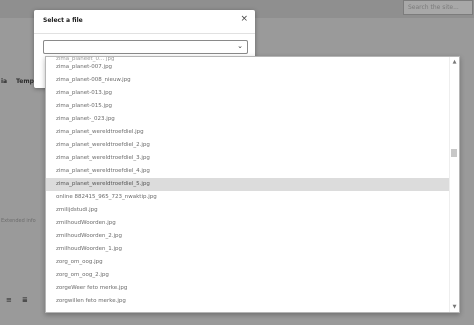 Image resolution: width=474 pixels, height=325 pixels. What do you see at coordinates (248, 236) in the screenshot?
I see `file-option: zmilhoudWoorden_2.jpg` at bounding box center [248, 236].